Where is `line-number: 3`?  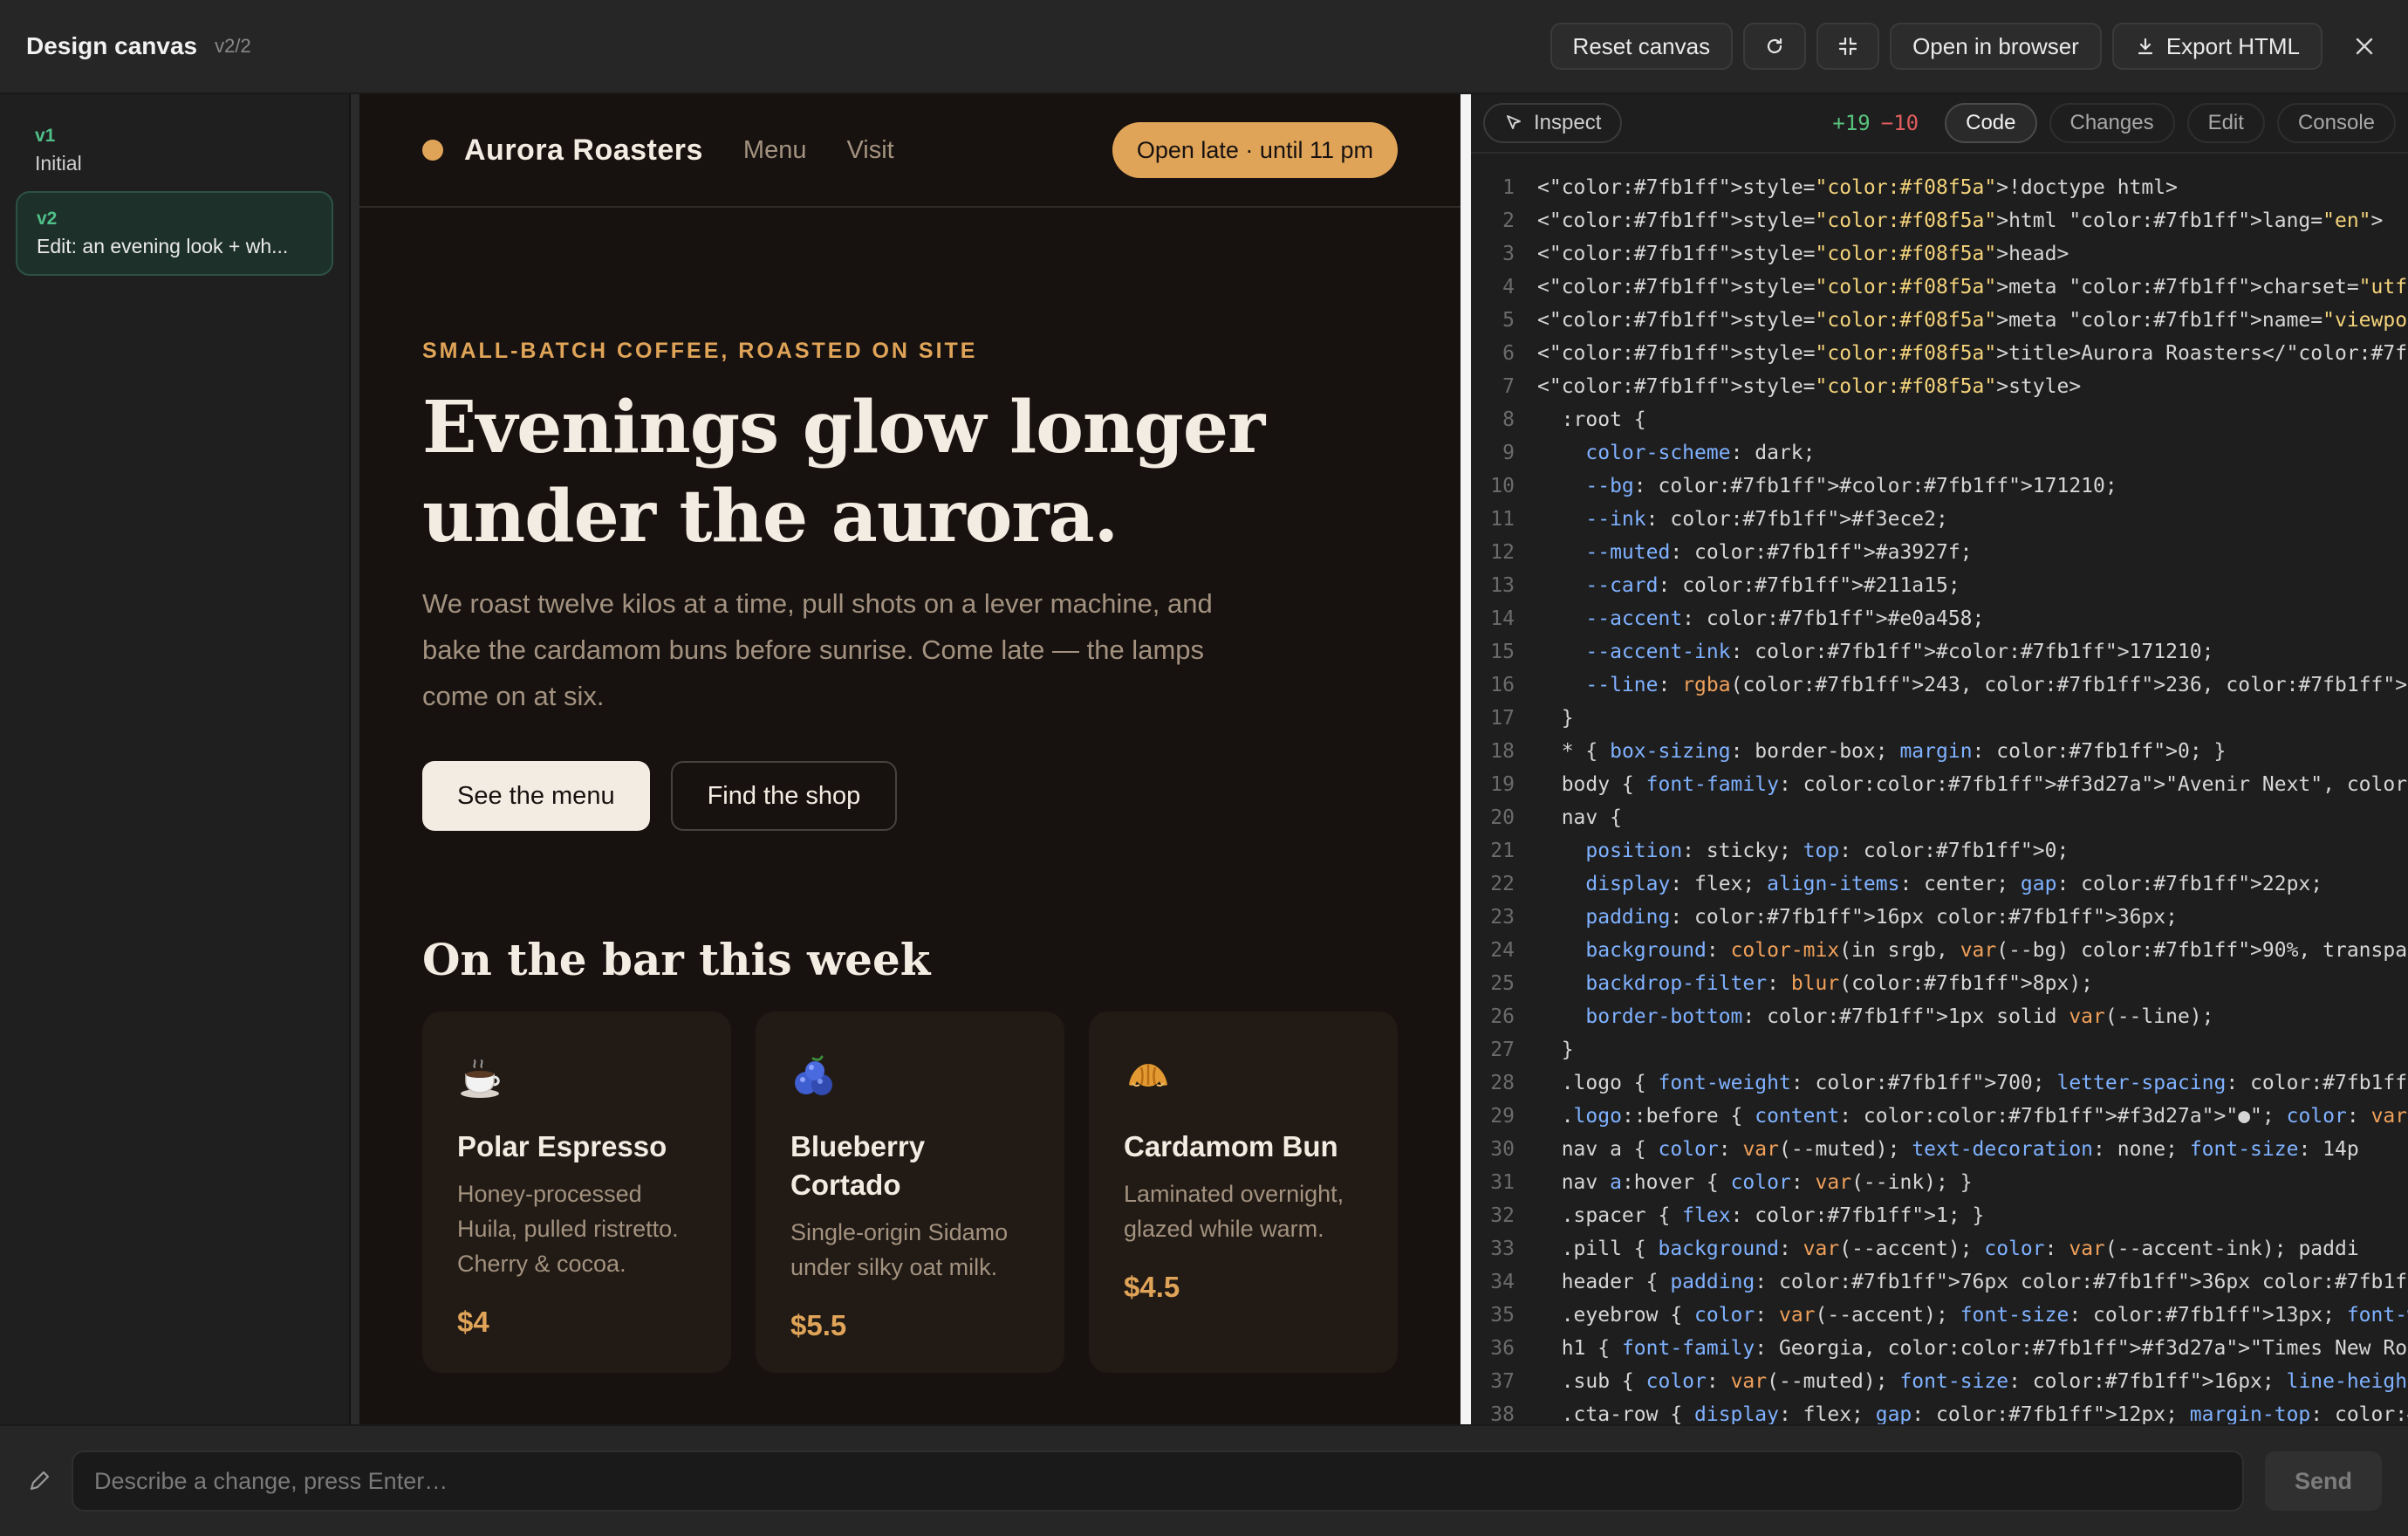 line-number: 3 is located at coordinates (1509, 254).